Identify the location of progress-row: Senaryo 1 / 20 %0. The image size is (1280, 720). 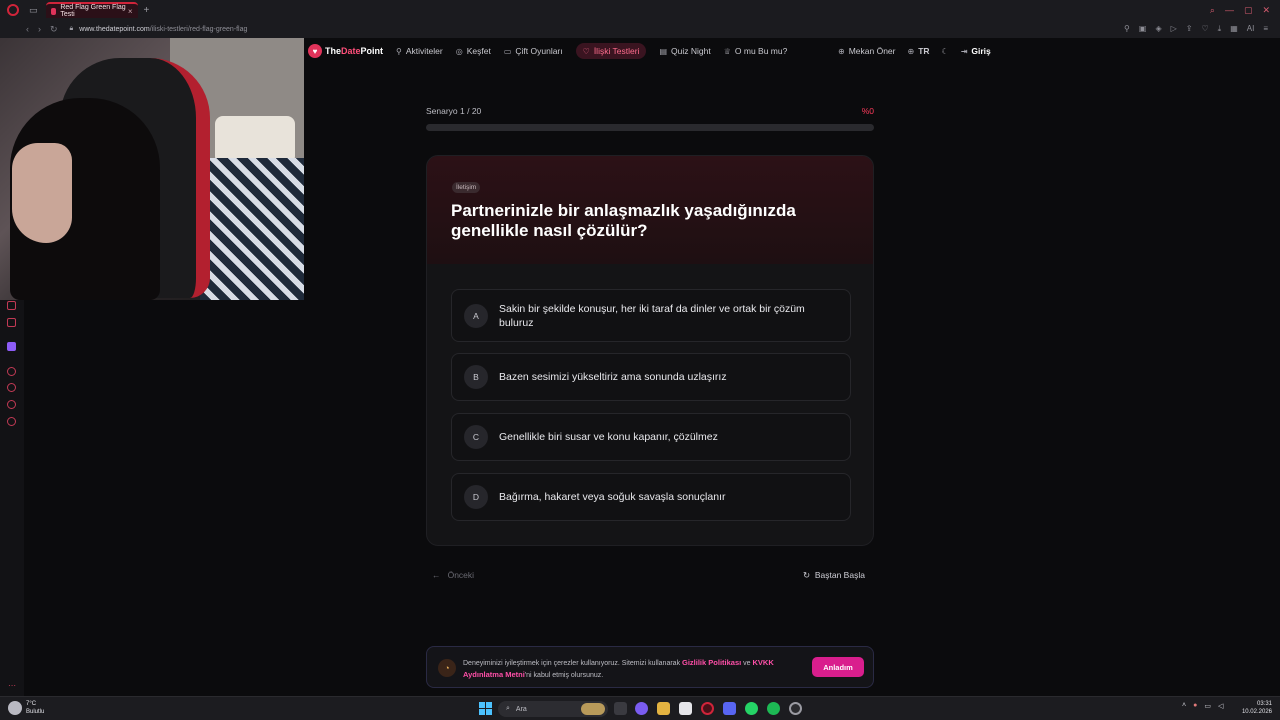
(650, 112).